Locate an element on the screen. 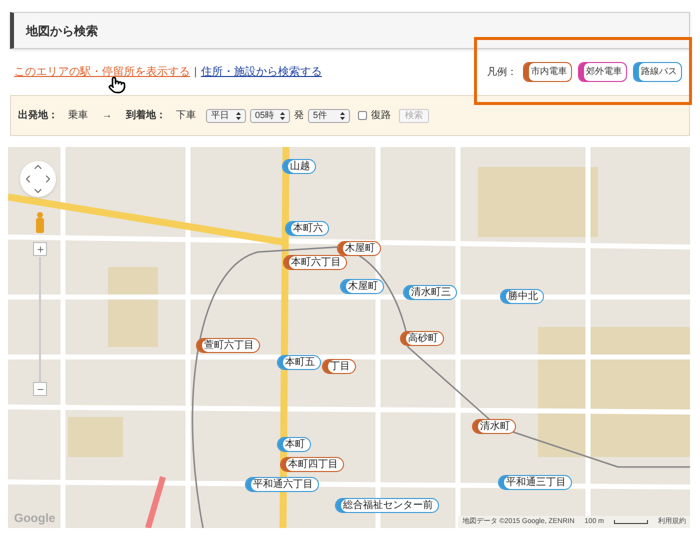 The height and width of the screenshot is (540, 700). day-select: 平日 is located at coordinates (226, 115).